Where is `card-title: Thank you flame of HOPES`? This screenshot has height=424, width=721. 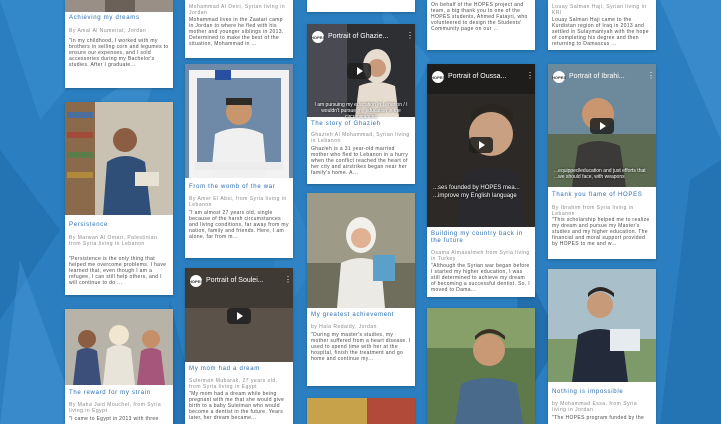
card-title: Thank you flame of HOPES is located at coordinates (597, 195).